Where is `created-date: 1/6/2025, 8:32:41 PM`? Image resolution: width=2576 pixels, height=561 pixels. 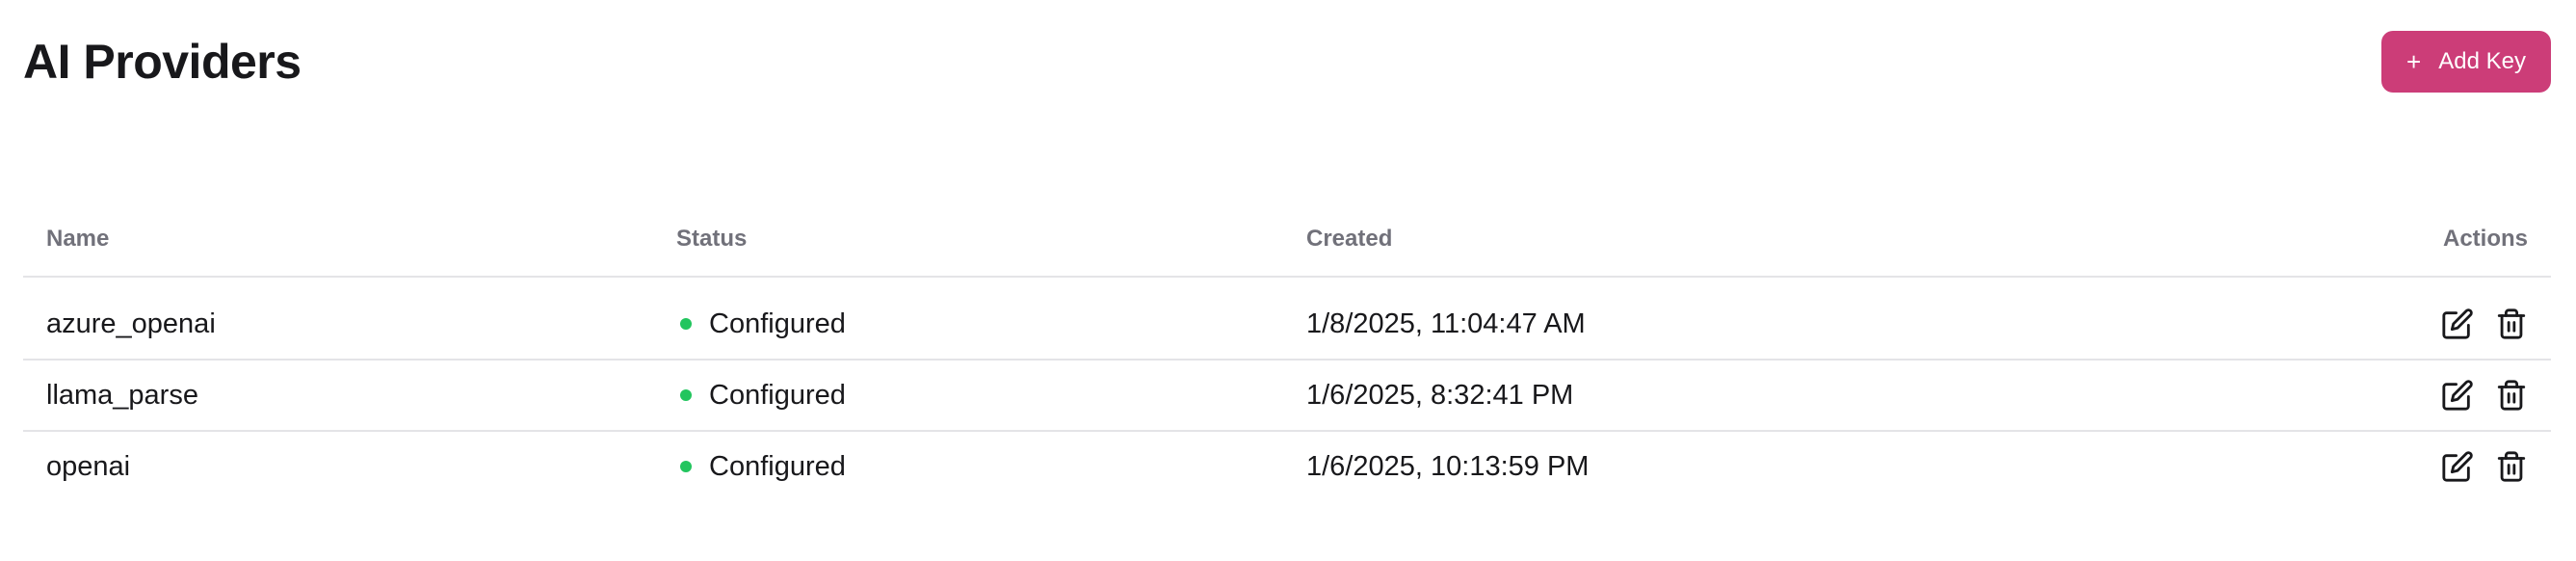 created-date: 1/6/2025, 8:32:41 PM is located at coordinates (1440, 395).